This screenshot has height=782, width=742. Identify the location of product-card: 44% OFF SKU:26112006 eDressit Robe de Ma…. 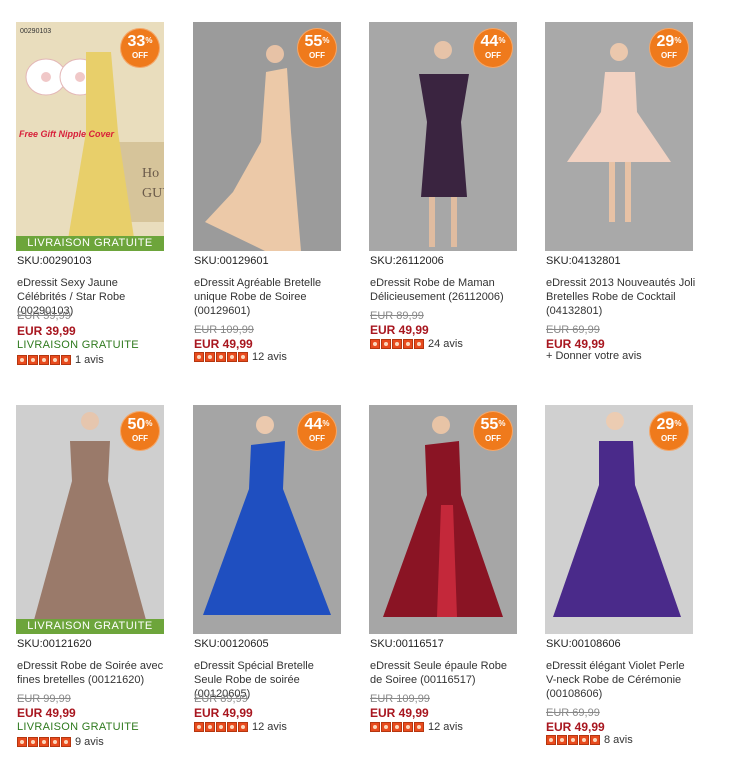
(445, 202).